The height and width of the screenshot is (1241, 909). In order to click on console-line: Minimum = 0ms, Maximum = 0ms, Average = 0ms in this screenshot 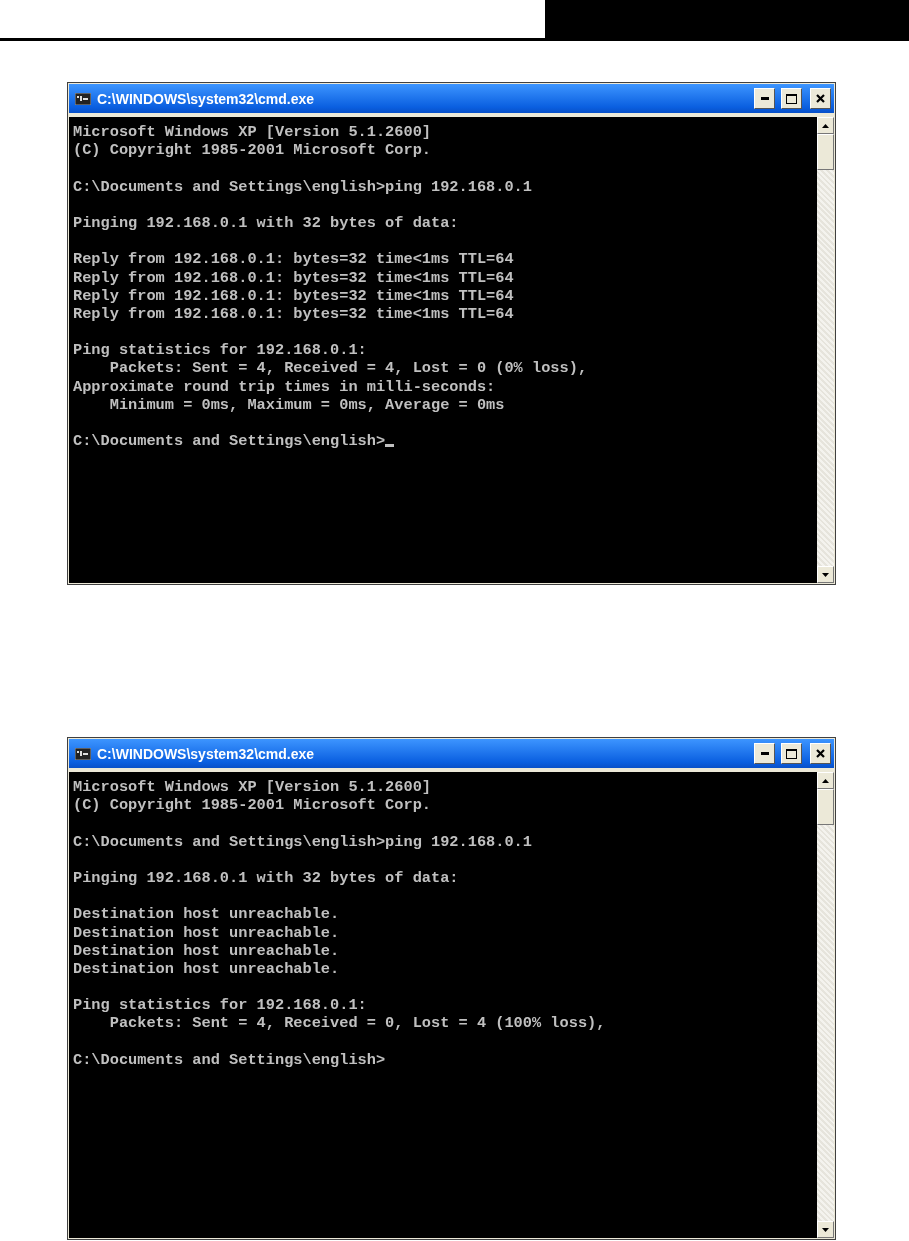, I will do `click(307, 404)`.